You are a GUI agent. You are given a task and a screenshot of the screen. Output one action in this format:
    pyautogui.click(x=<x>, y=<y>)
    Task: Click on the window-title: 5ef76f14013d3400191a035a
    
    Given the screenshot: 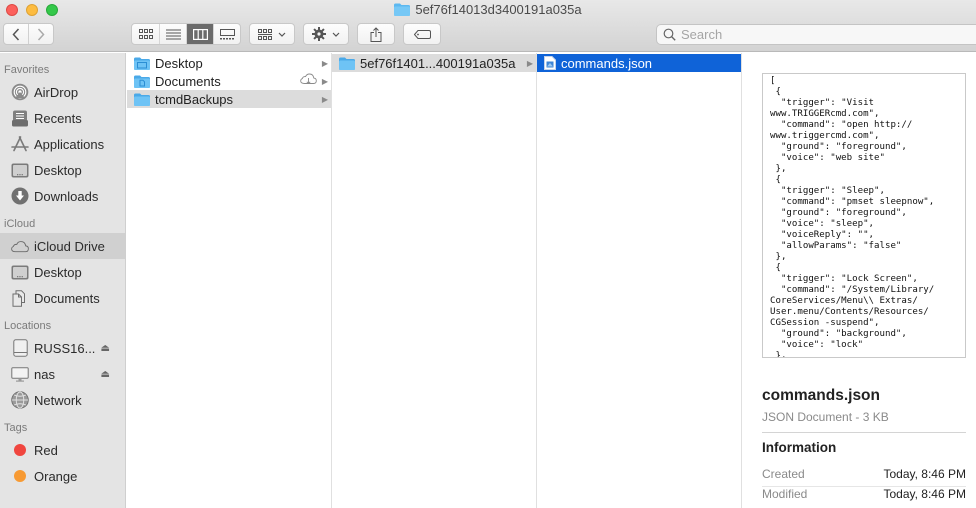 What is the action you would take?
    pyautogui.click(x=488, y=9)
    